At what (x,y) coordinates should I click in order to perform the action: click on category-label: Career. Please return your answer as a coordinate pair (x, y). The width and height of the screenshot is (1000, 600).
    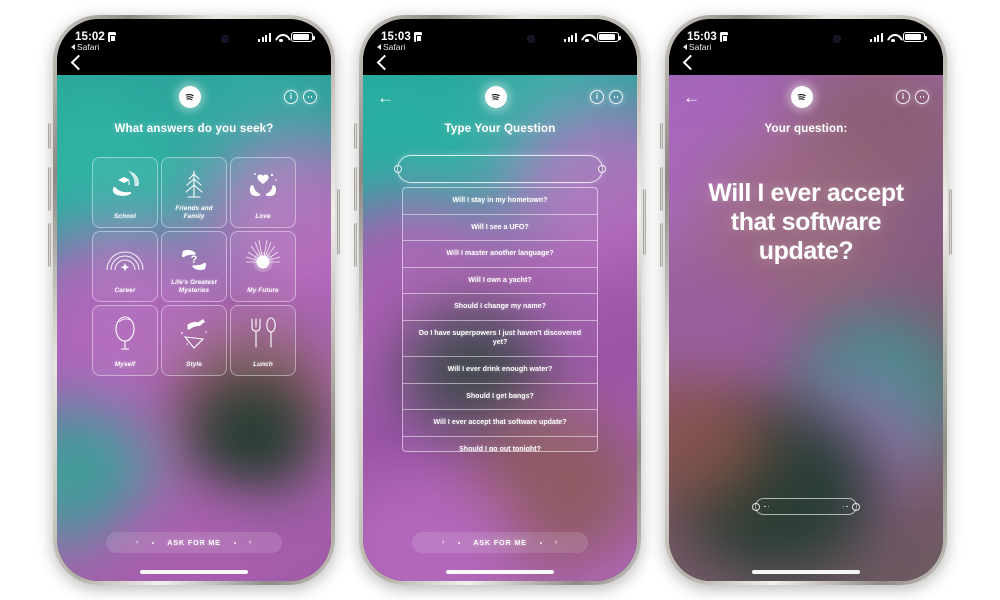
    Looking at the image, I should click on (125, 290).